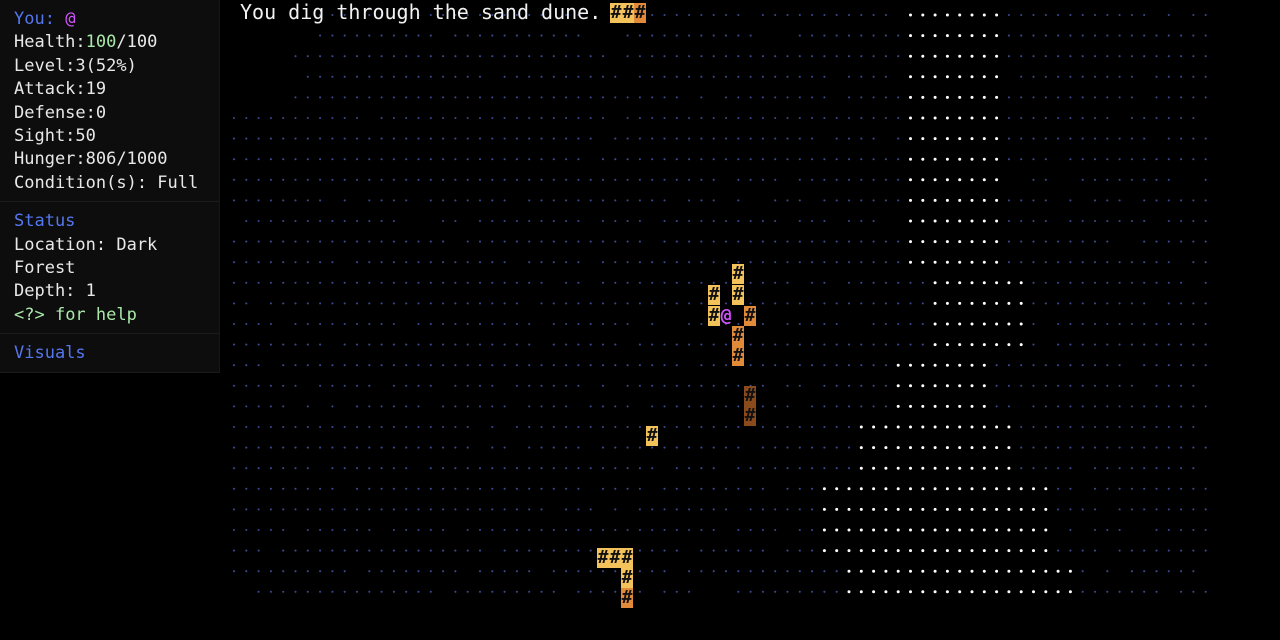  I want to click on depth-line: Depth: 1, so click(55, 291).